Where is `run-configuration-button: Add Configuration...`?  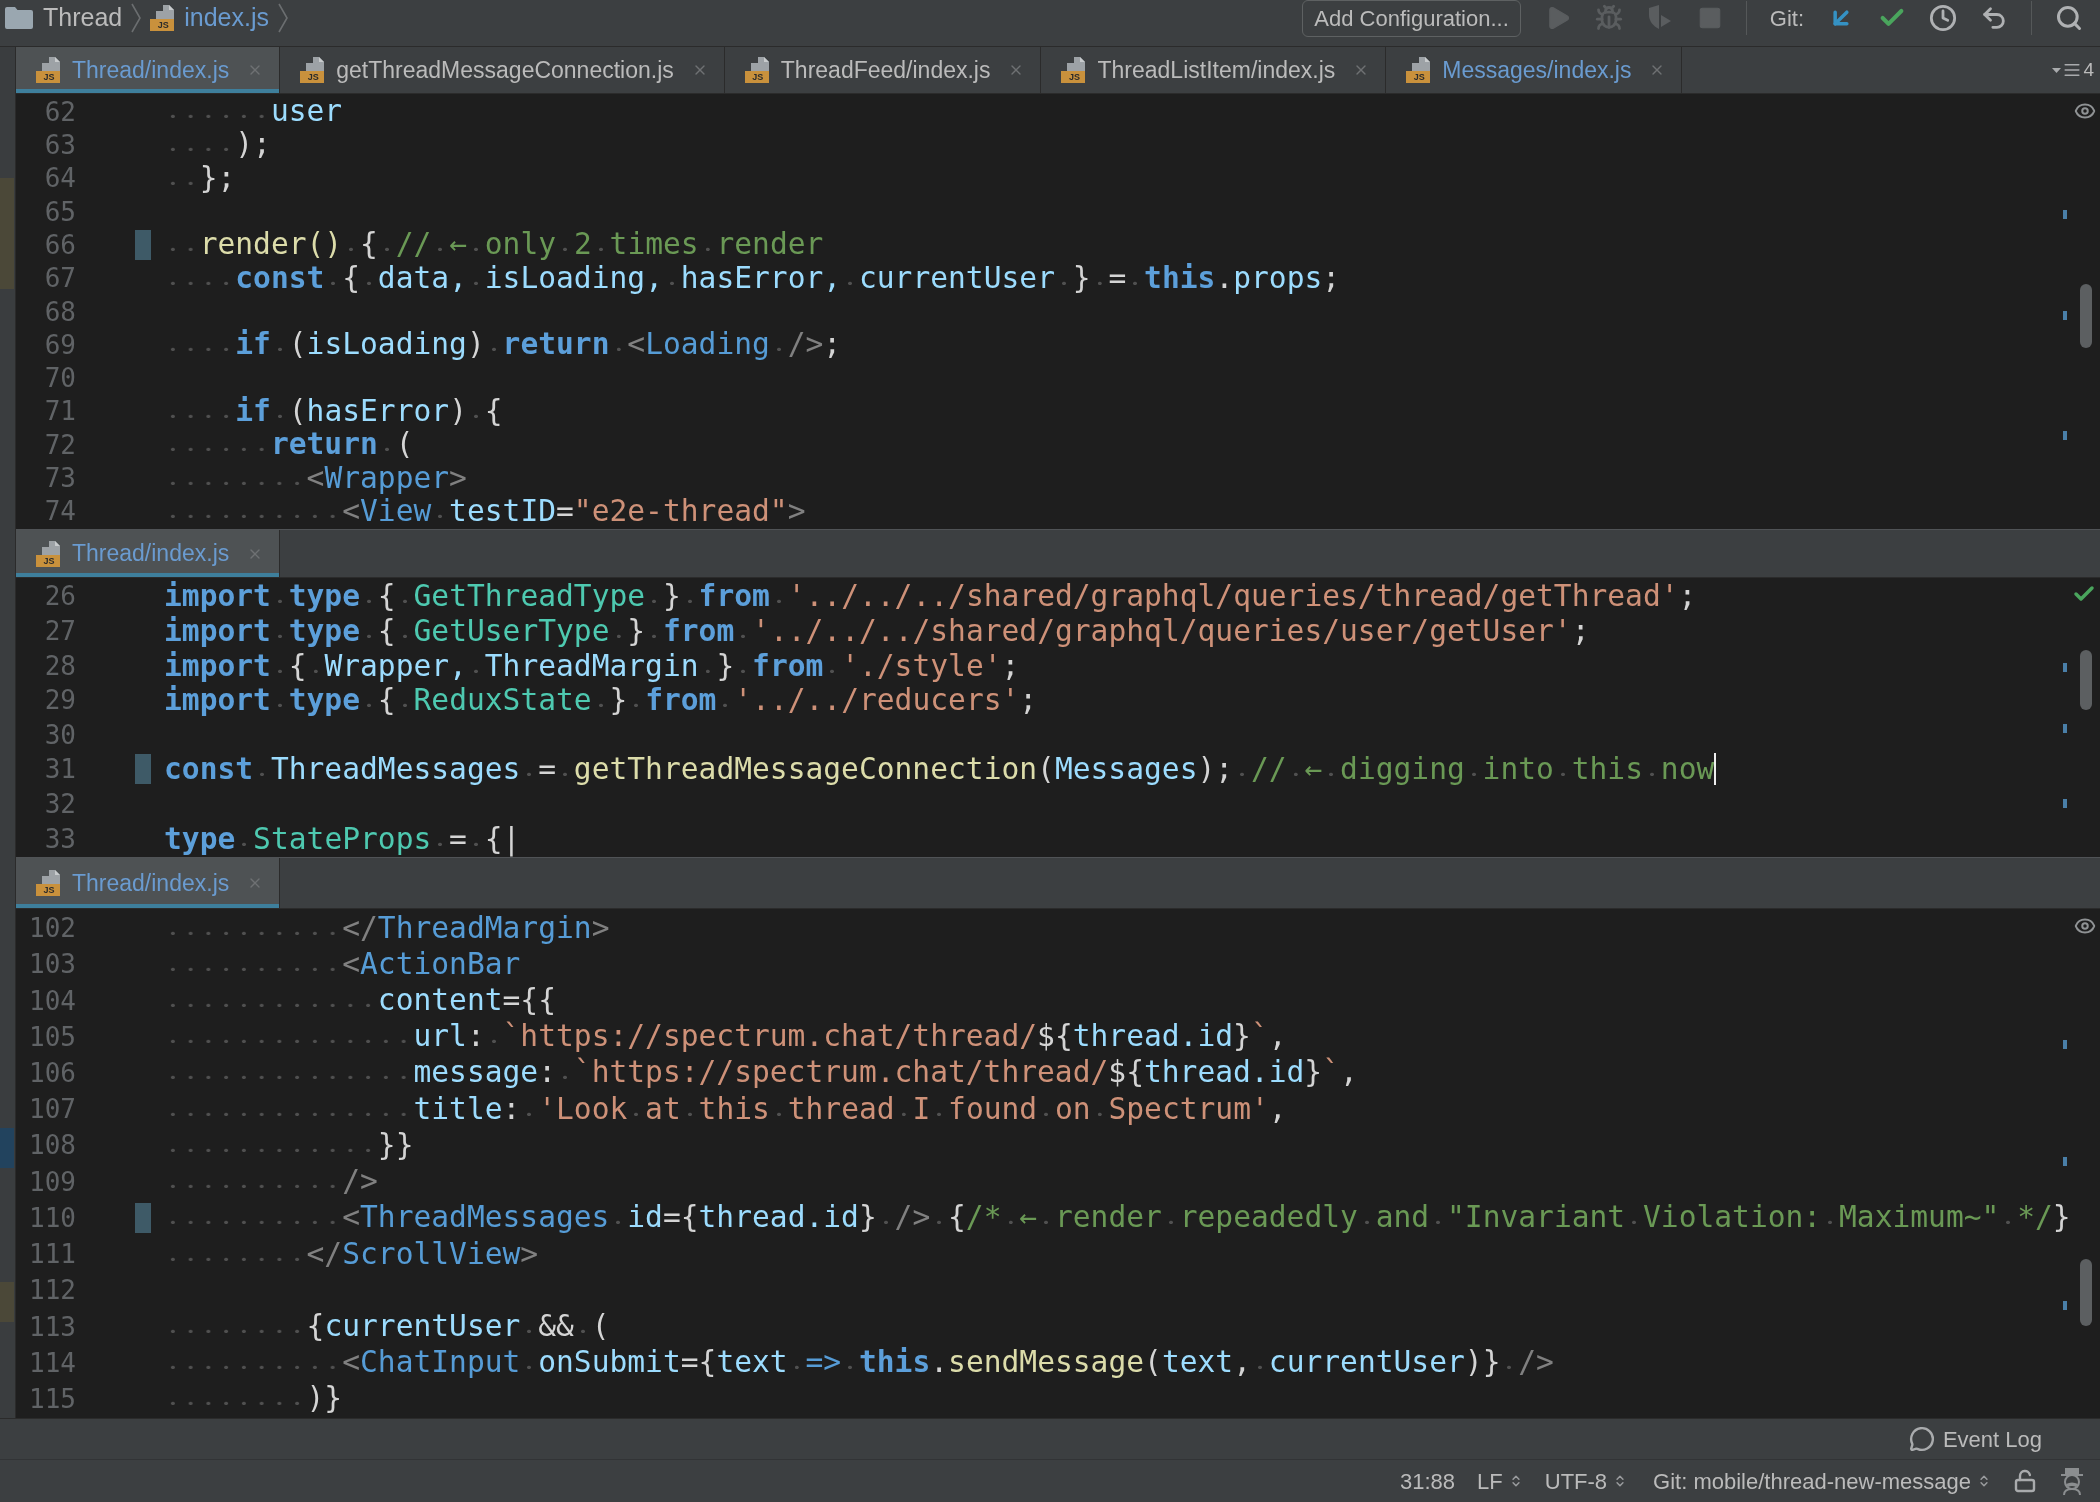 run-configuration-button: Add Configuration... is located at coordinates (1411, 18).